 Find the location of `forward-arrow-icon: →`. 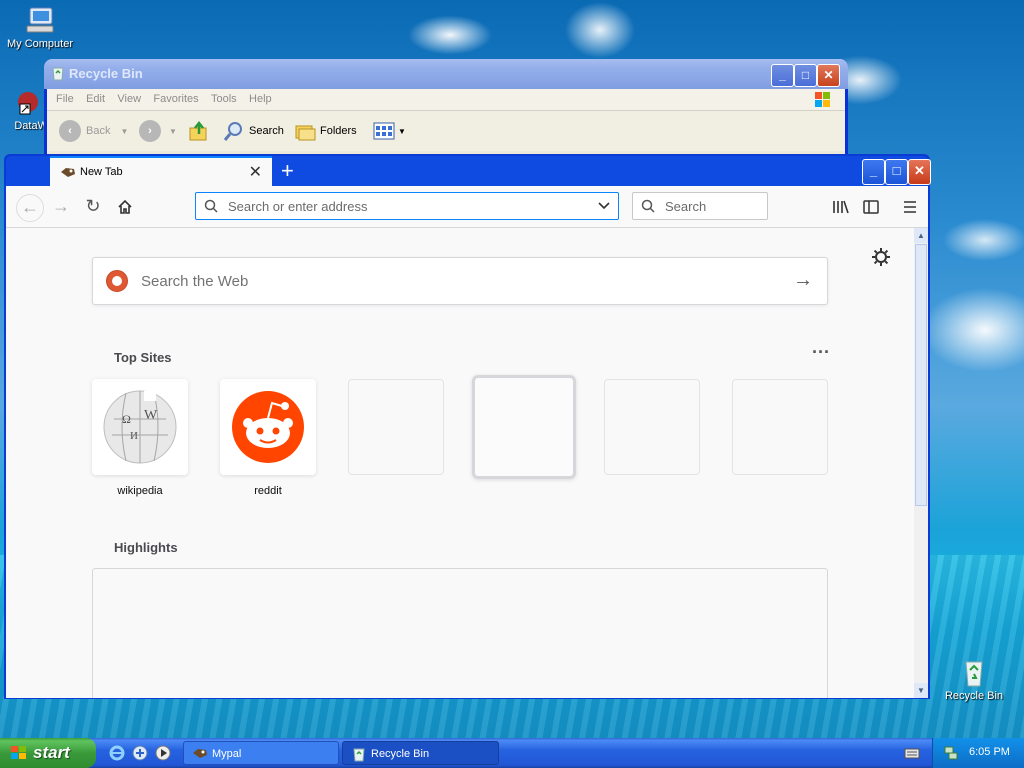

forward-arrow-icon: → is located at coordinates (61, 207).